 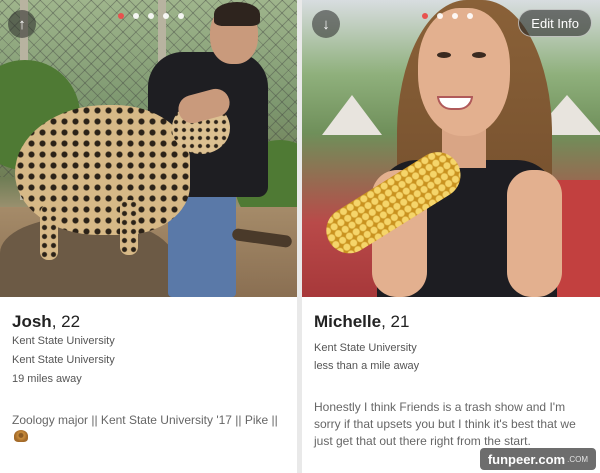 I want to click on snail-icon, so click(x=21, y=436).